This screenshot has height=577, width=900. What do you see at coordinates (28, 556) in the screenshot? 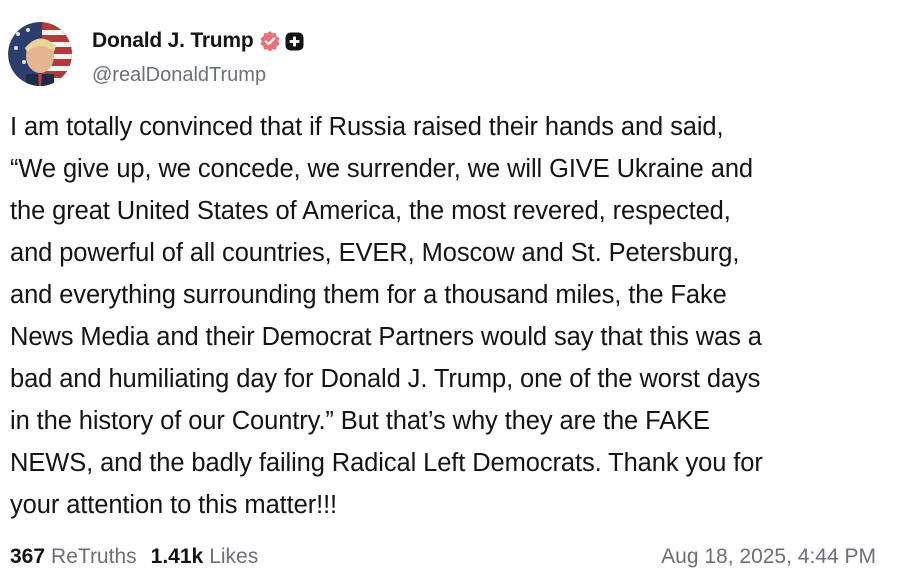
I see `retruths-count: 367` at bounding box center [28, 556].